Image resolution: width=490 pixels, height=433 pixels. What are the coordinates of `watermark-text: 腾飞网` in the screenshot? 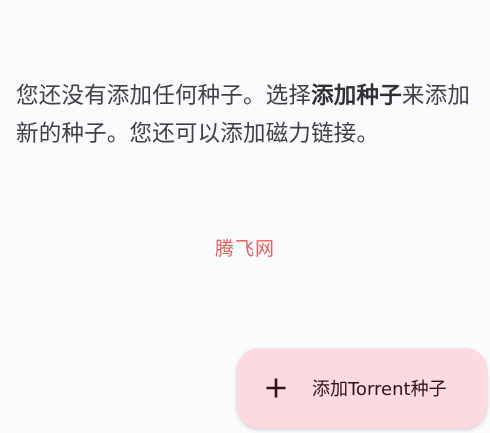 It's located at (245, 249).